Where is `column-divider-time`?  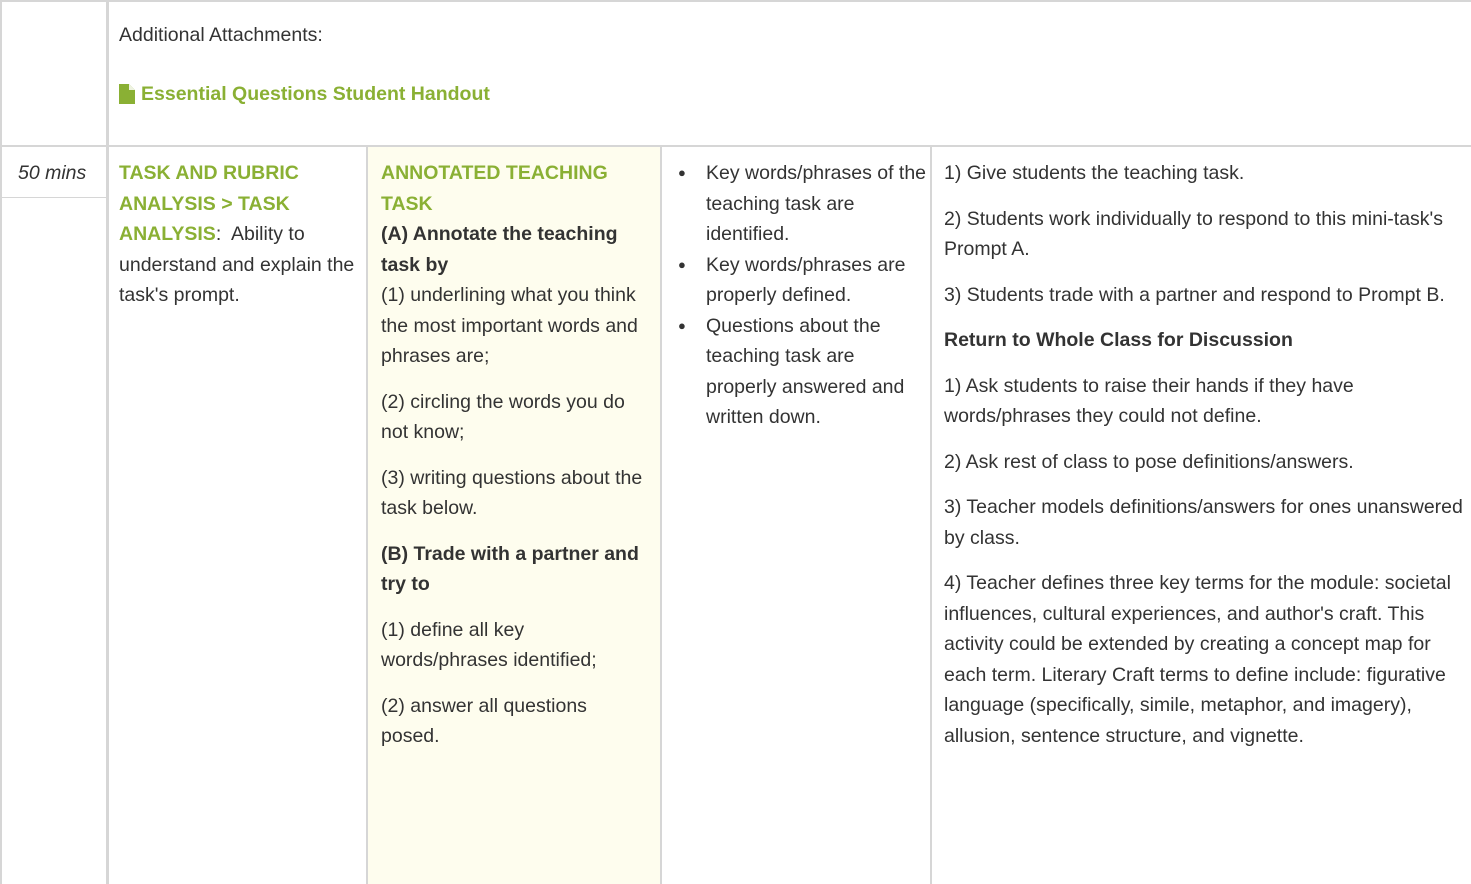
column-divider-time is located at coordinates (107, 442).